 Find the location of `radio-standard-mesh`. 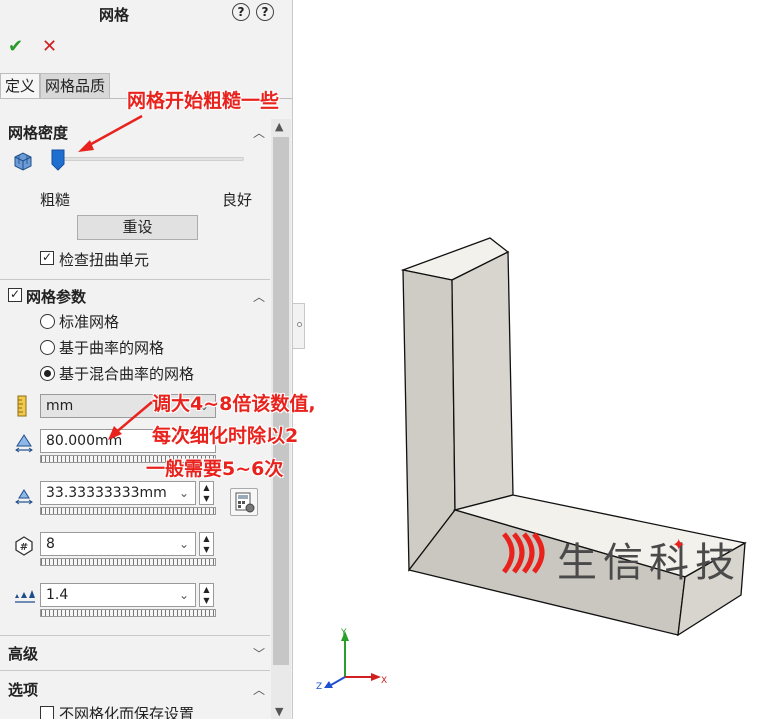

radio-standard-mesh is located at coordinates (47, 321).